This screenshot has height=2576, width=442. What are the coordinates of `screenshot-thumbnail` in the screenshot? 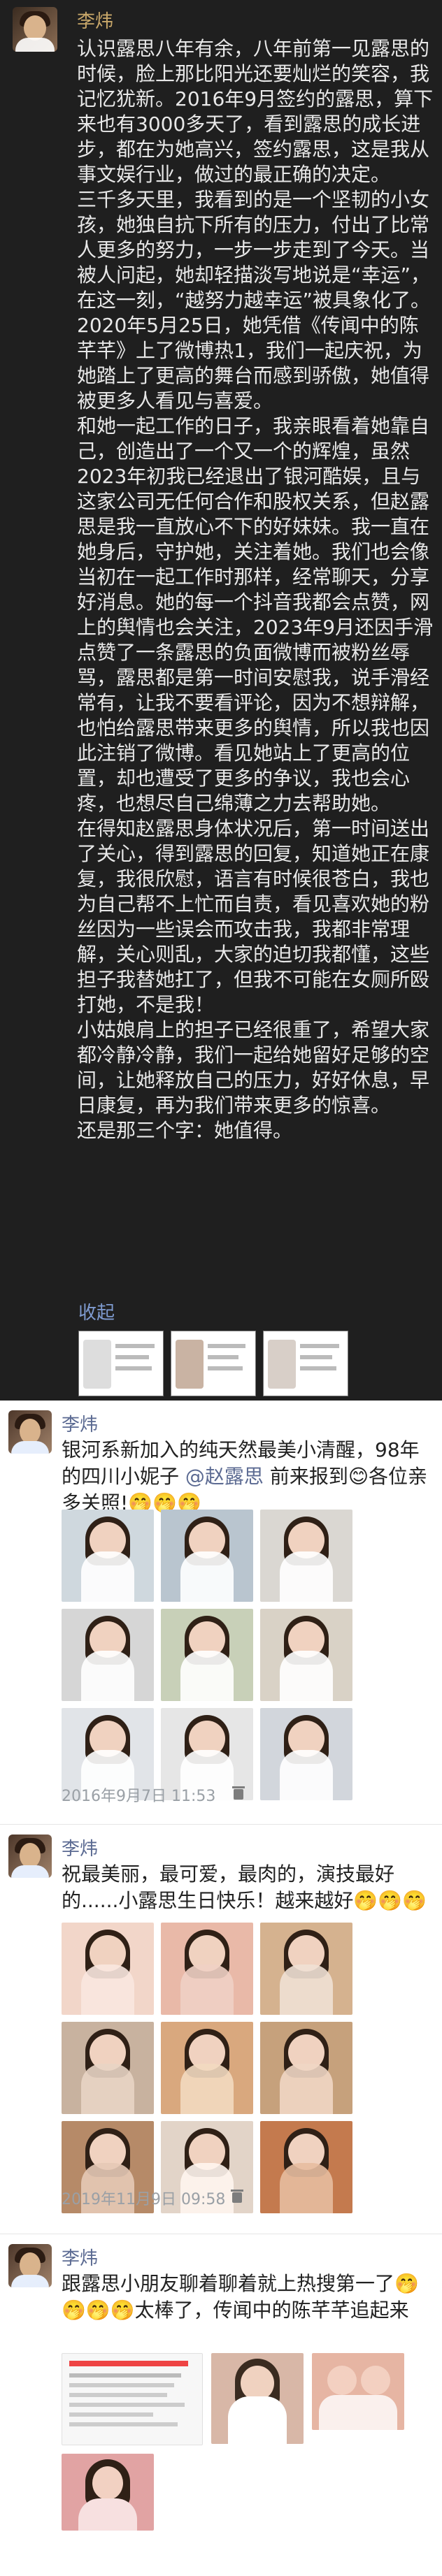 It's located at (132, 2399).